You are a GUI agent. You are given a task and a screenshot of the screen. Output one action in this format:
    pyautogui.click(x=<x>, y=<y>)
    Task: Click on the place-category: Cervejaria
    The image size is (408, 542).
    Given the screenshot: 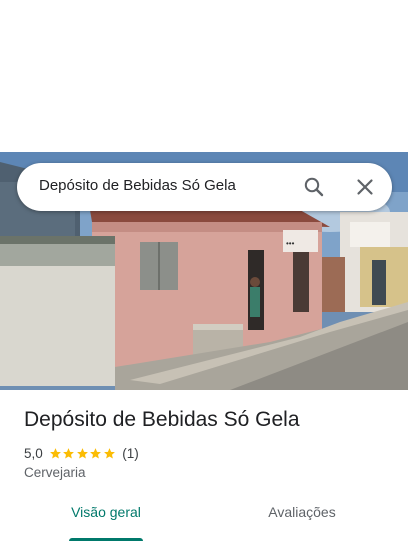 What is the action you would take?
    pyautogui.click(x=55, y=472)
    